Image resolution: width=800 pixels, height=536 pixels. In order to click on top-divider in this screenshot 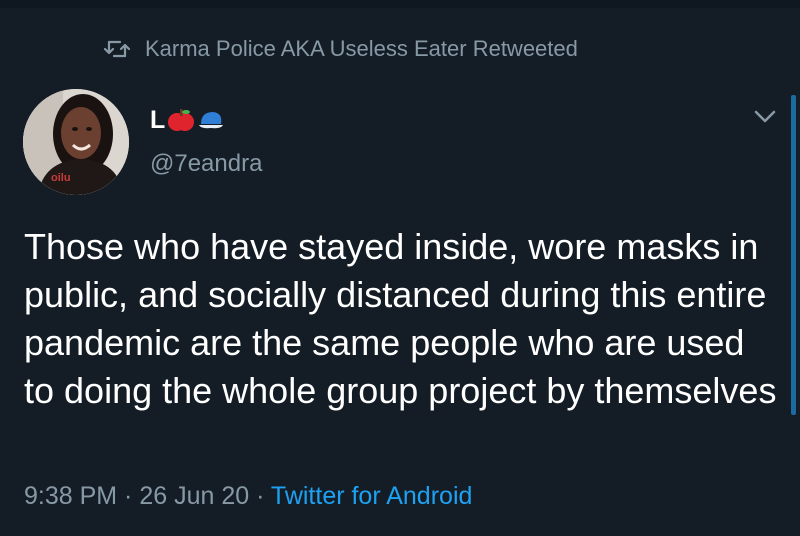, I will do `click(400, 4)`.